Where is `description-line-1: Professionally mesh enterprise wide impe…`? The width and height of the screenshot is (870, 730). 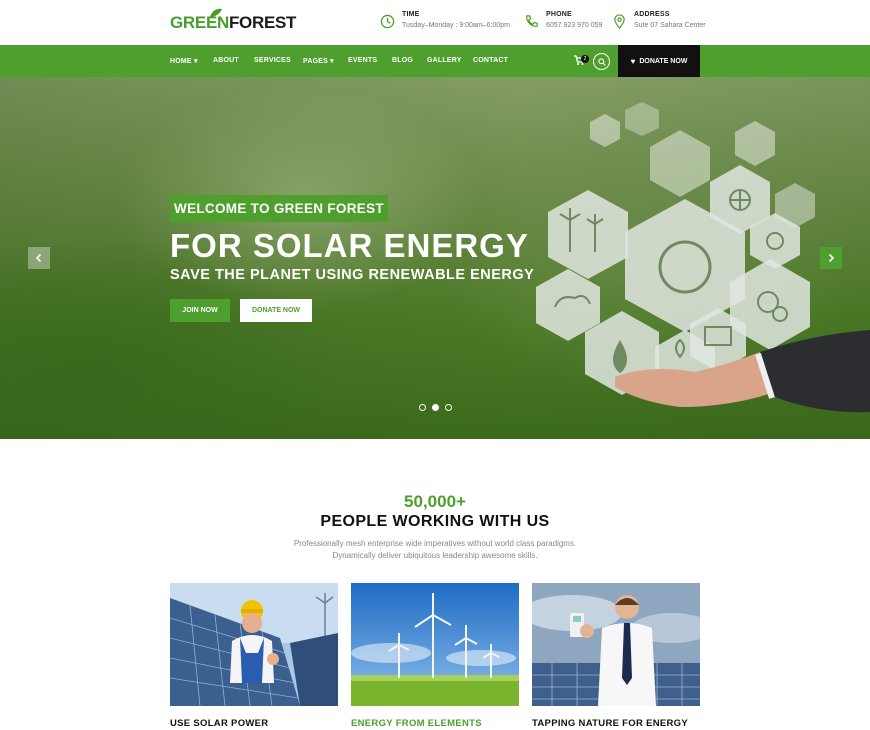 description-line-1: Professionally mesh enterprise wide impe… is located at coordinates (435, 543).